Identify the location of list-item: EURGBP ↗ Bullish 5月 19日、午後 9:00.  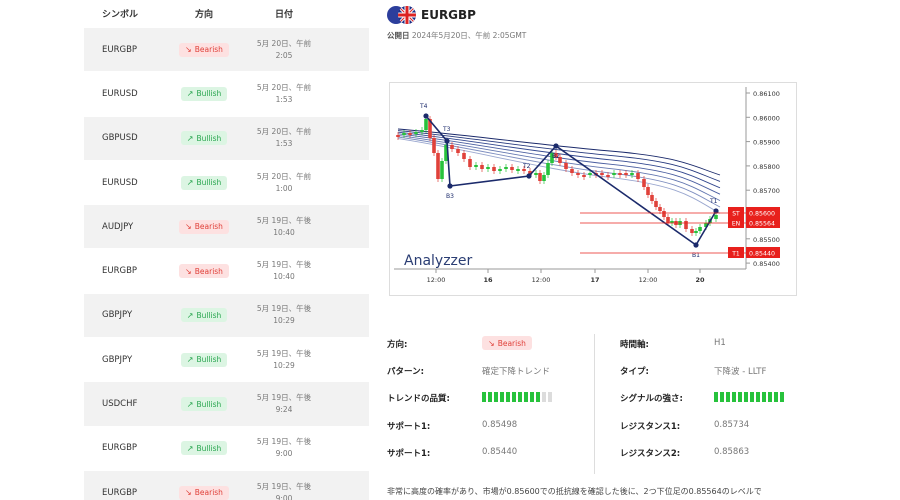
(226, 448).